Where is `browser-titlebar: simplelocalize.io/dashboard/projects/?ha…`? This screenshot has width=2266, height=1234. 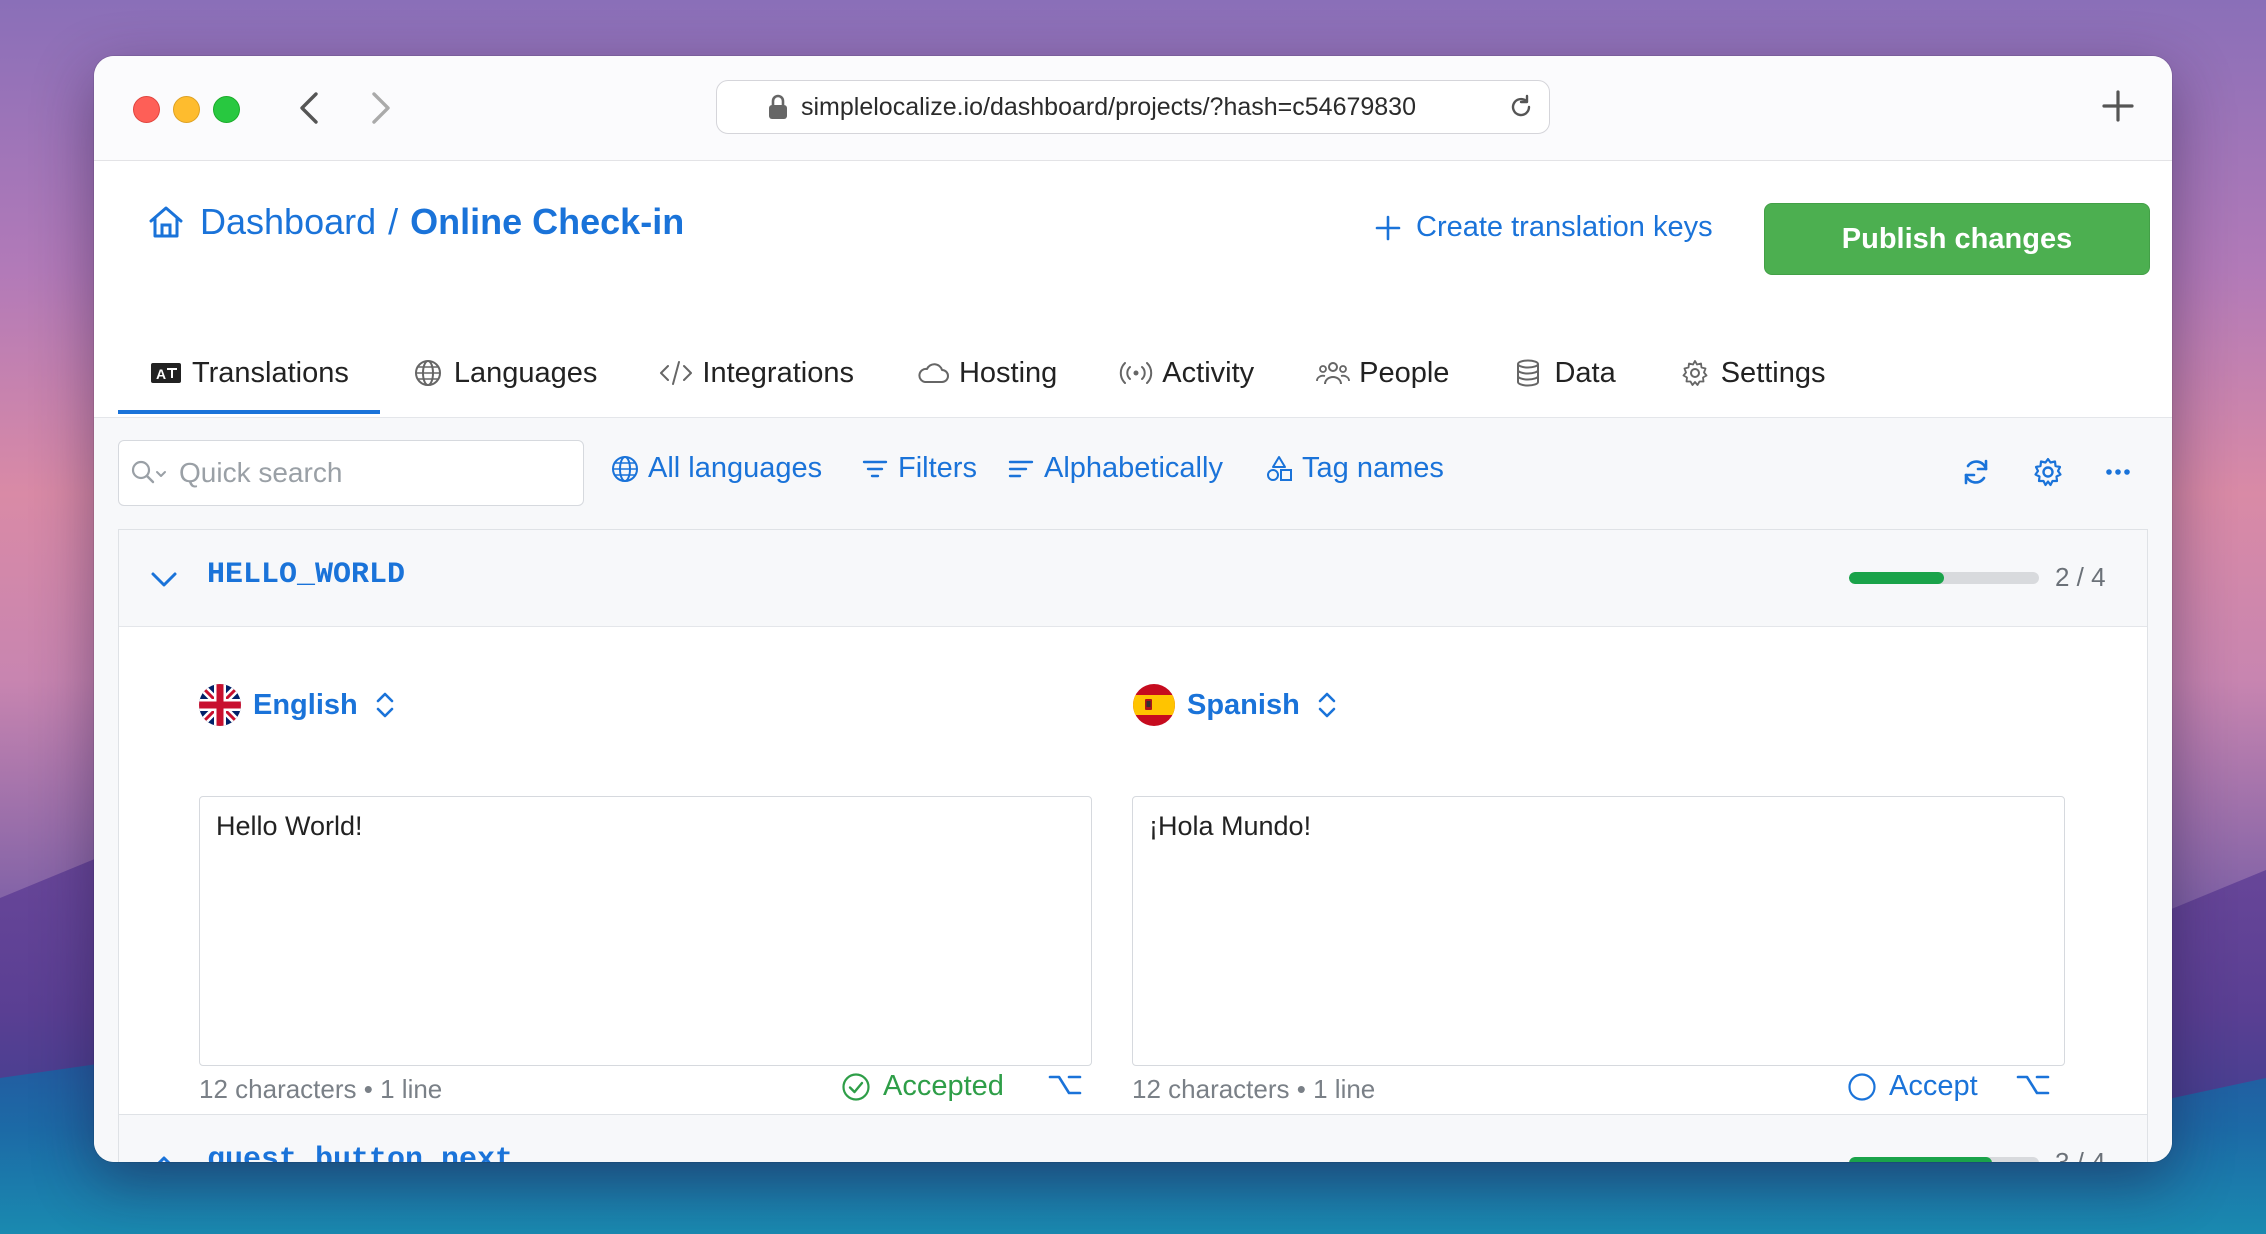
browser-titlebar: simplelocalize.io/dashboard/projects/?ha… is located at coordinates (1133, 108).